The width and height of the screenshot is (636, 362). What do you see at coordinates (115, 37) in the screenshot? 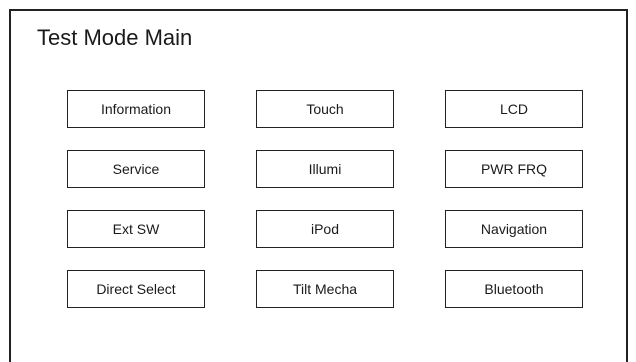
I see `page-title: Test Mode Main` at bounding box center [115, 37].